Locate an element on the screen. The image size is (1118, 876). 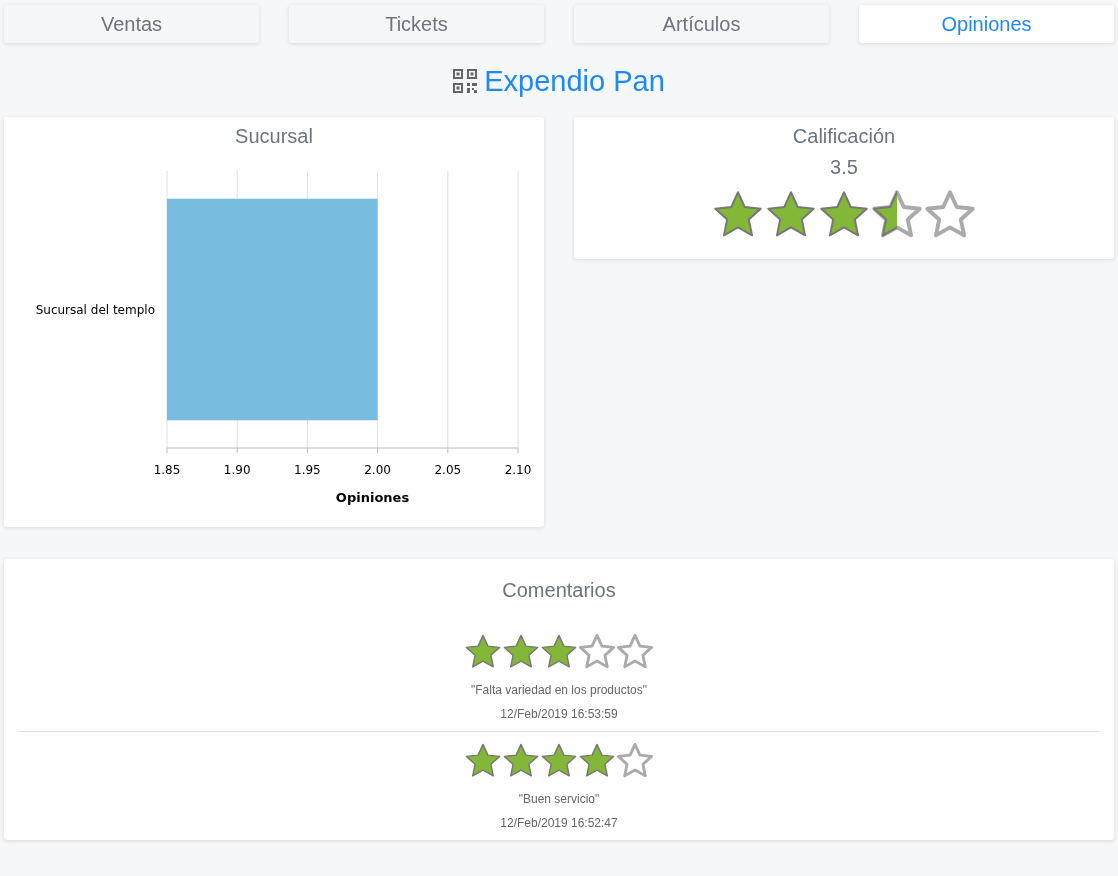
tab: Ventas is located at coordinates (131, 24).